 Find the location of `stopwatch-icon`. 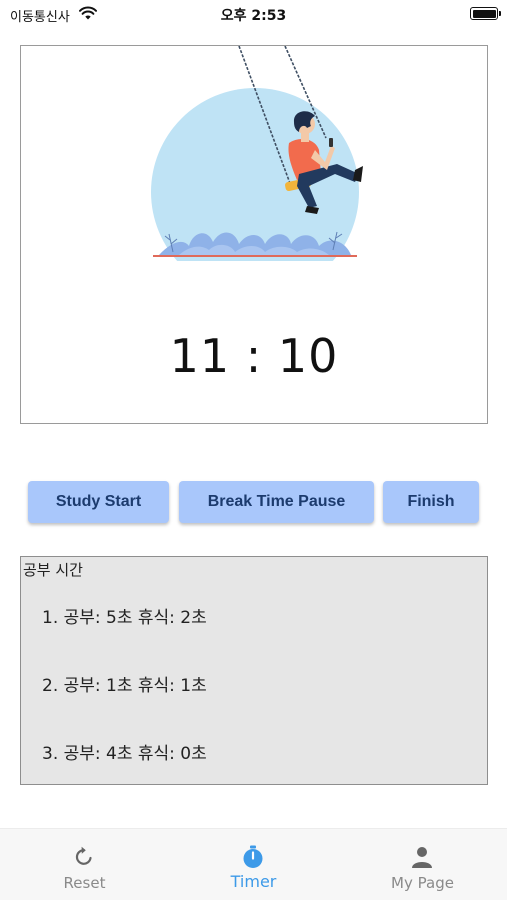

stopwatch-icon is located at coordinates (253, 856).